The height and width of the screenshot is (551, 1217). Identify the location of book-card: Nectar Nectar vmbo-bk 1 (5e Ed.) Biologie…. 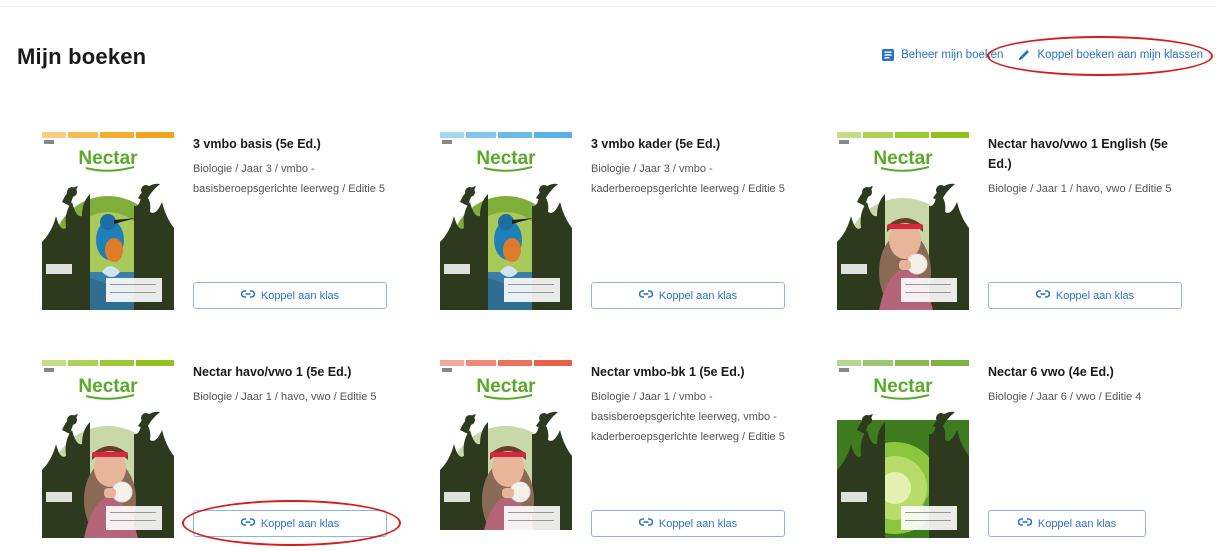
(615, 449).